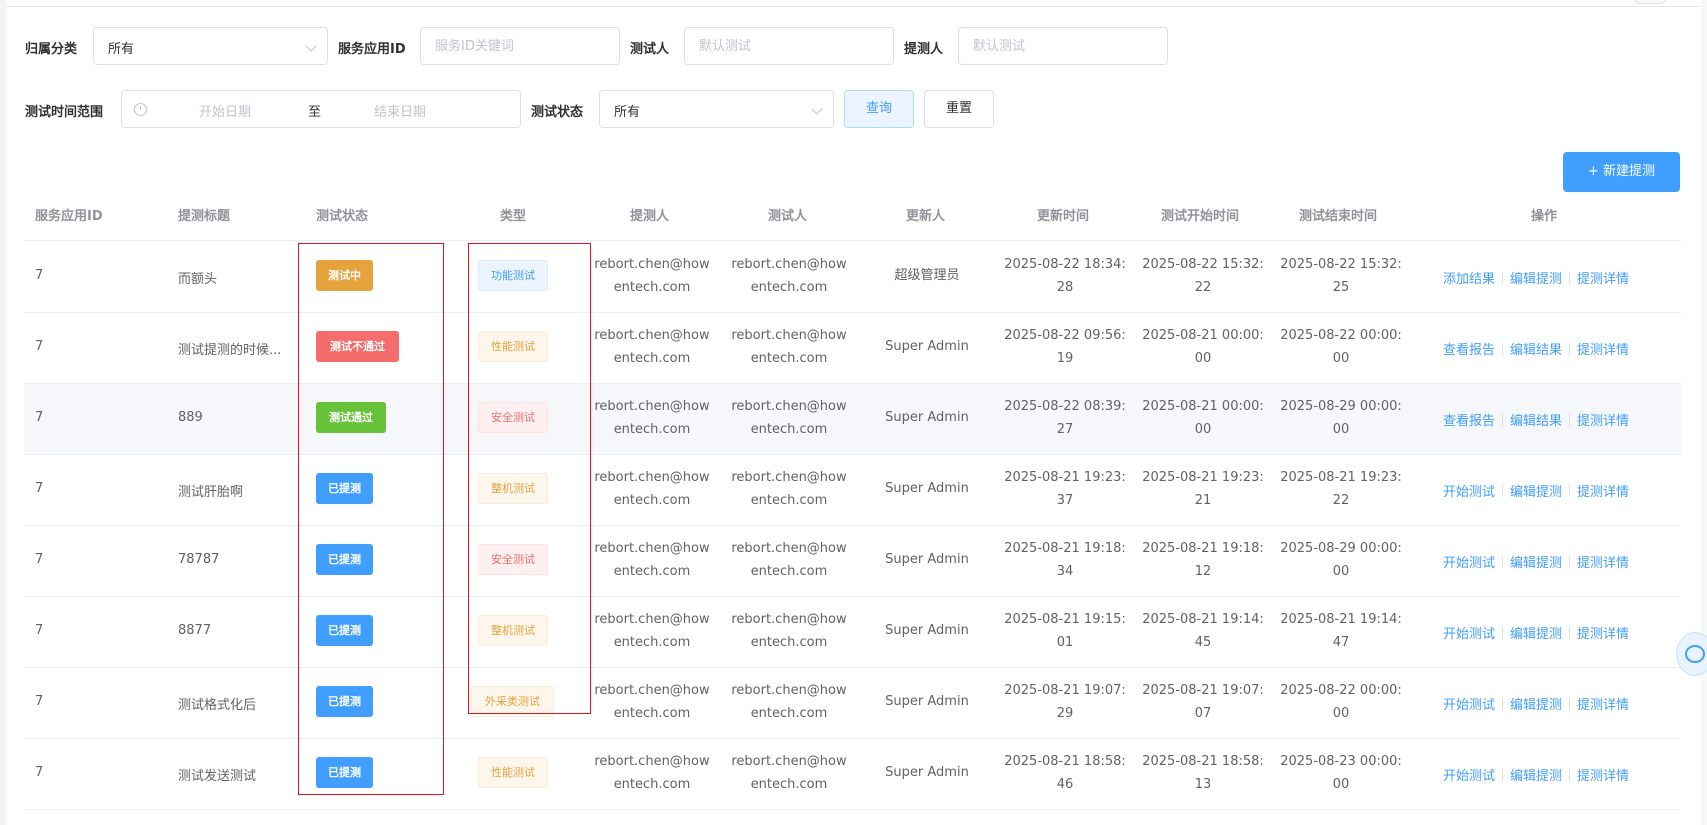 This screenshot has width=1707, height=825. What do you see at coordinates (1065, 690) in the screenshot?
I see `cell-updated-time-line-1: 2025-08-21 19:07:` at bounding box center [1065, 690].